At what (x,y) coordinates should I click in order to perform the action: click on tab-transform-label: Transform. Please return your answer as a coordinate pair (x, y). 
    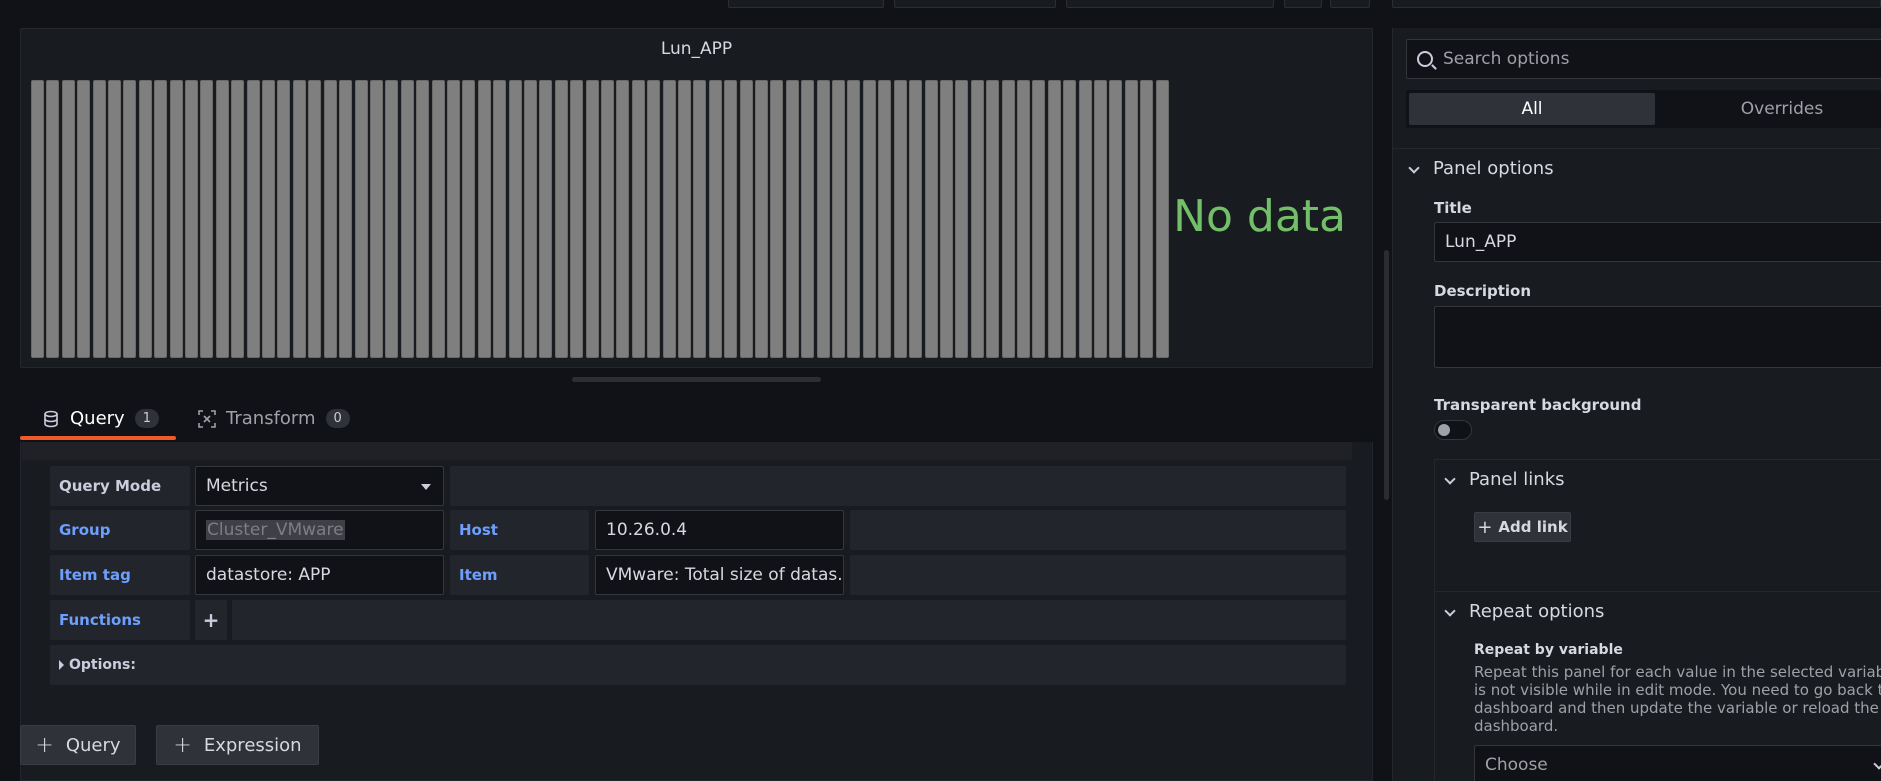
    Looking at the image, I should click on (271, 418).